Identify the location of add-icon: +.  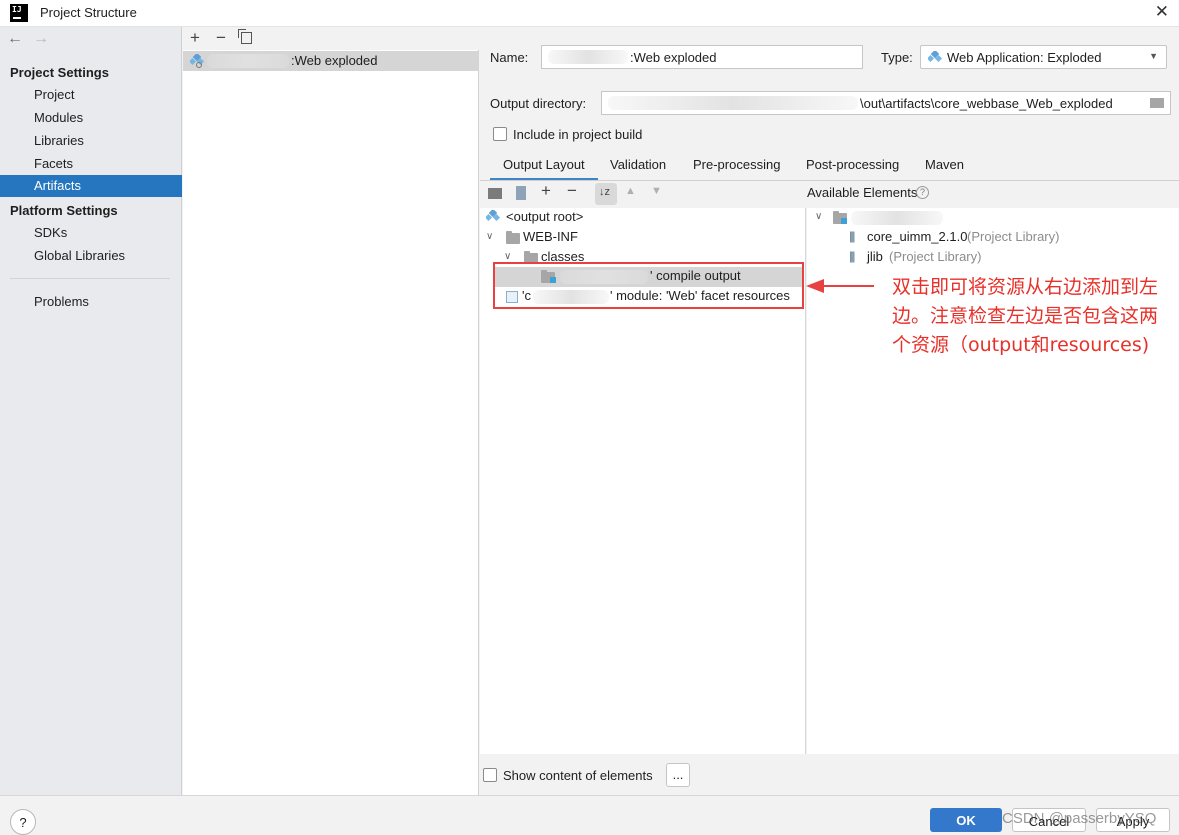
(195, 38).